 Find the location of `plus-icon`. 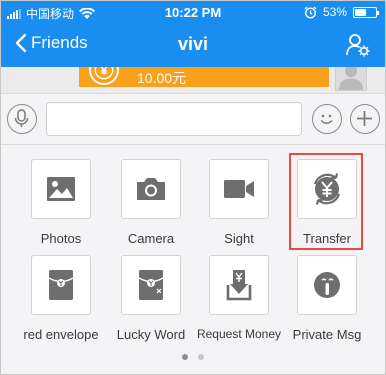

plus-icon is located at coordinates (364, 118).